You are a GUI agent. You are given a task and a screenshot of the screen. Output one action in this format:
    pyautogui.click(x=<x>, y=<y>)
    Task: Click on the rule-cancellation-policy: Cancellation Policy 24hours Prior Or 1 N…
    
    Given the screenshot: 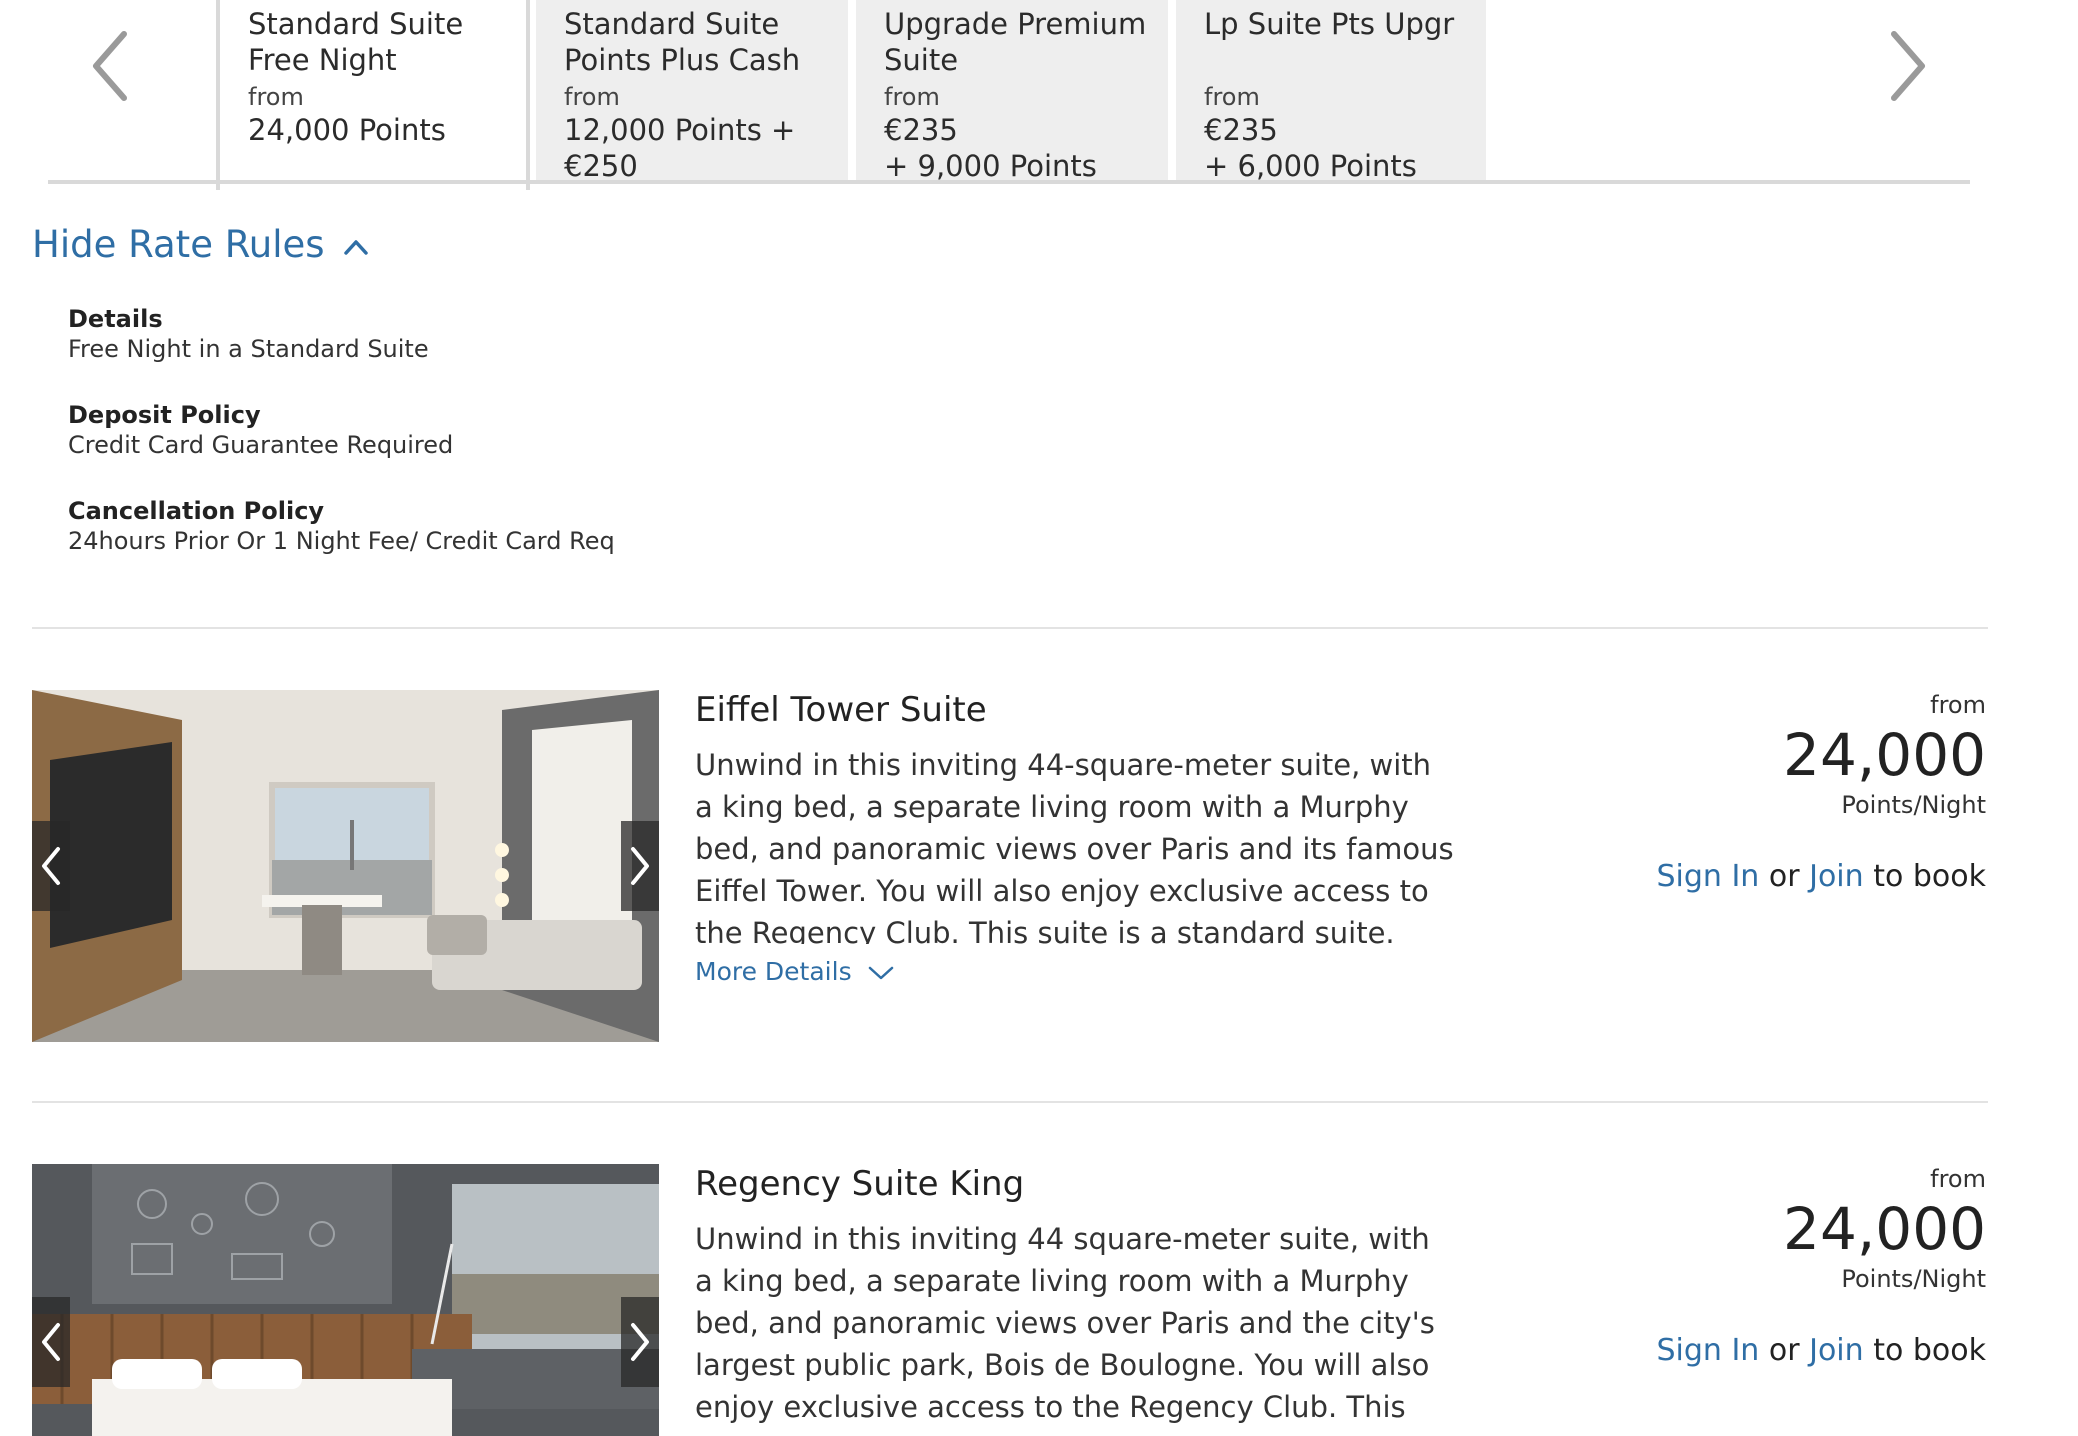 What is the action you would take?
    pyautogui.click(x=341, y=526)
    